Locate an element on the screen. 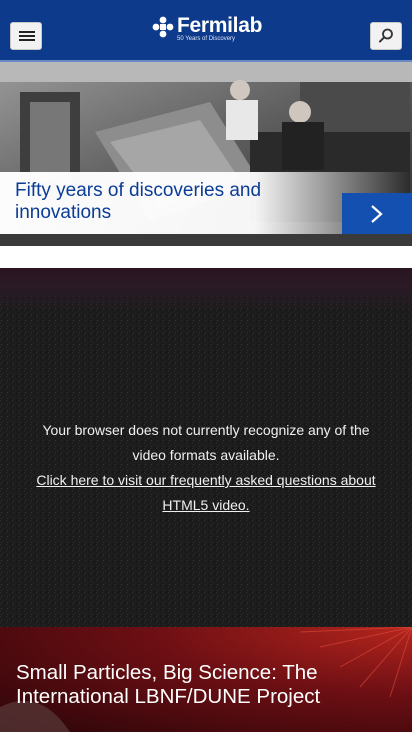 The height and width of the screenshot is (732, 412). site-header: Fermilab 50 Years of Discovery is located at coordinates (206, 30).